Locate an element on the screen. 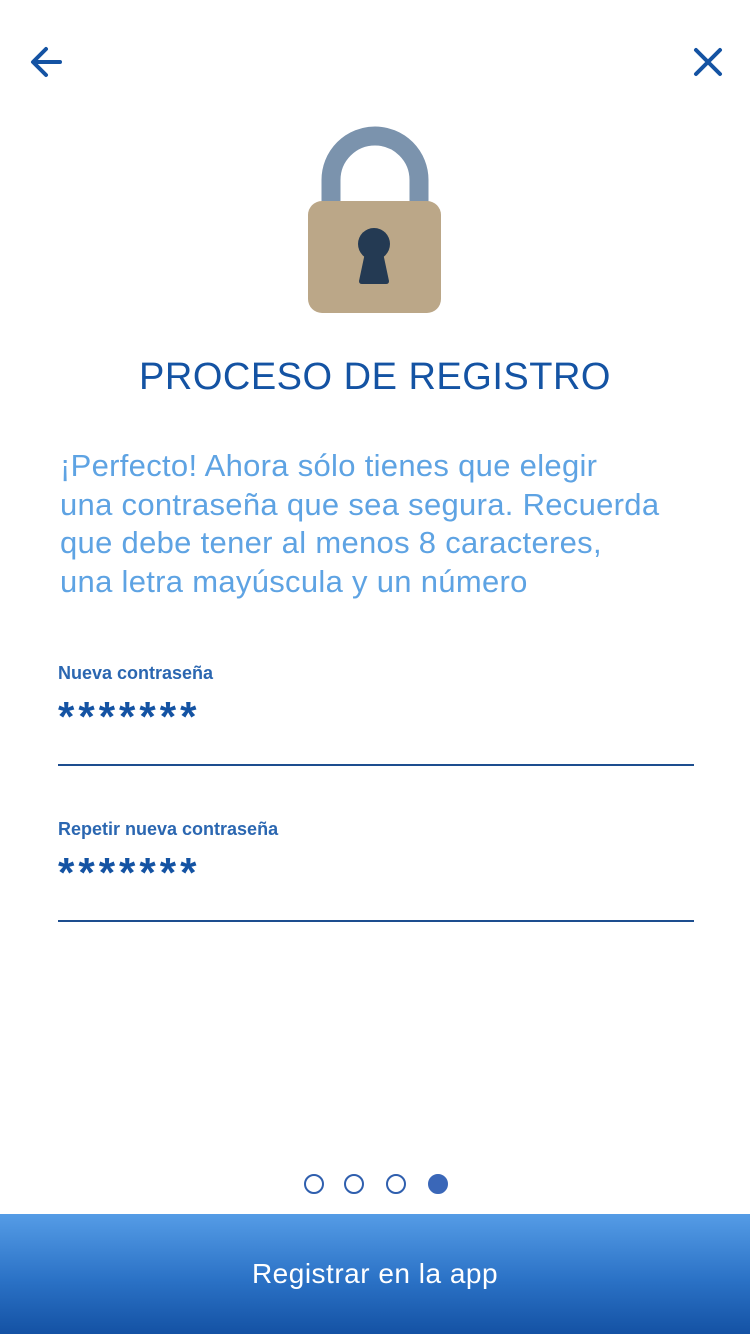 The width and height of the screenshot is (750, 1334). repeat-password-field: Repetir nueva contraseña ******* is located at coordinates (376, 869).